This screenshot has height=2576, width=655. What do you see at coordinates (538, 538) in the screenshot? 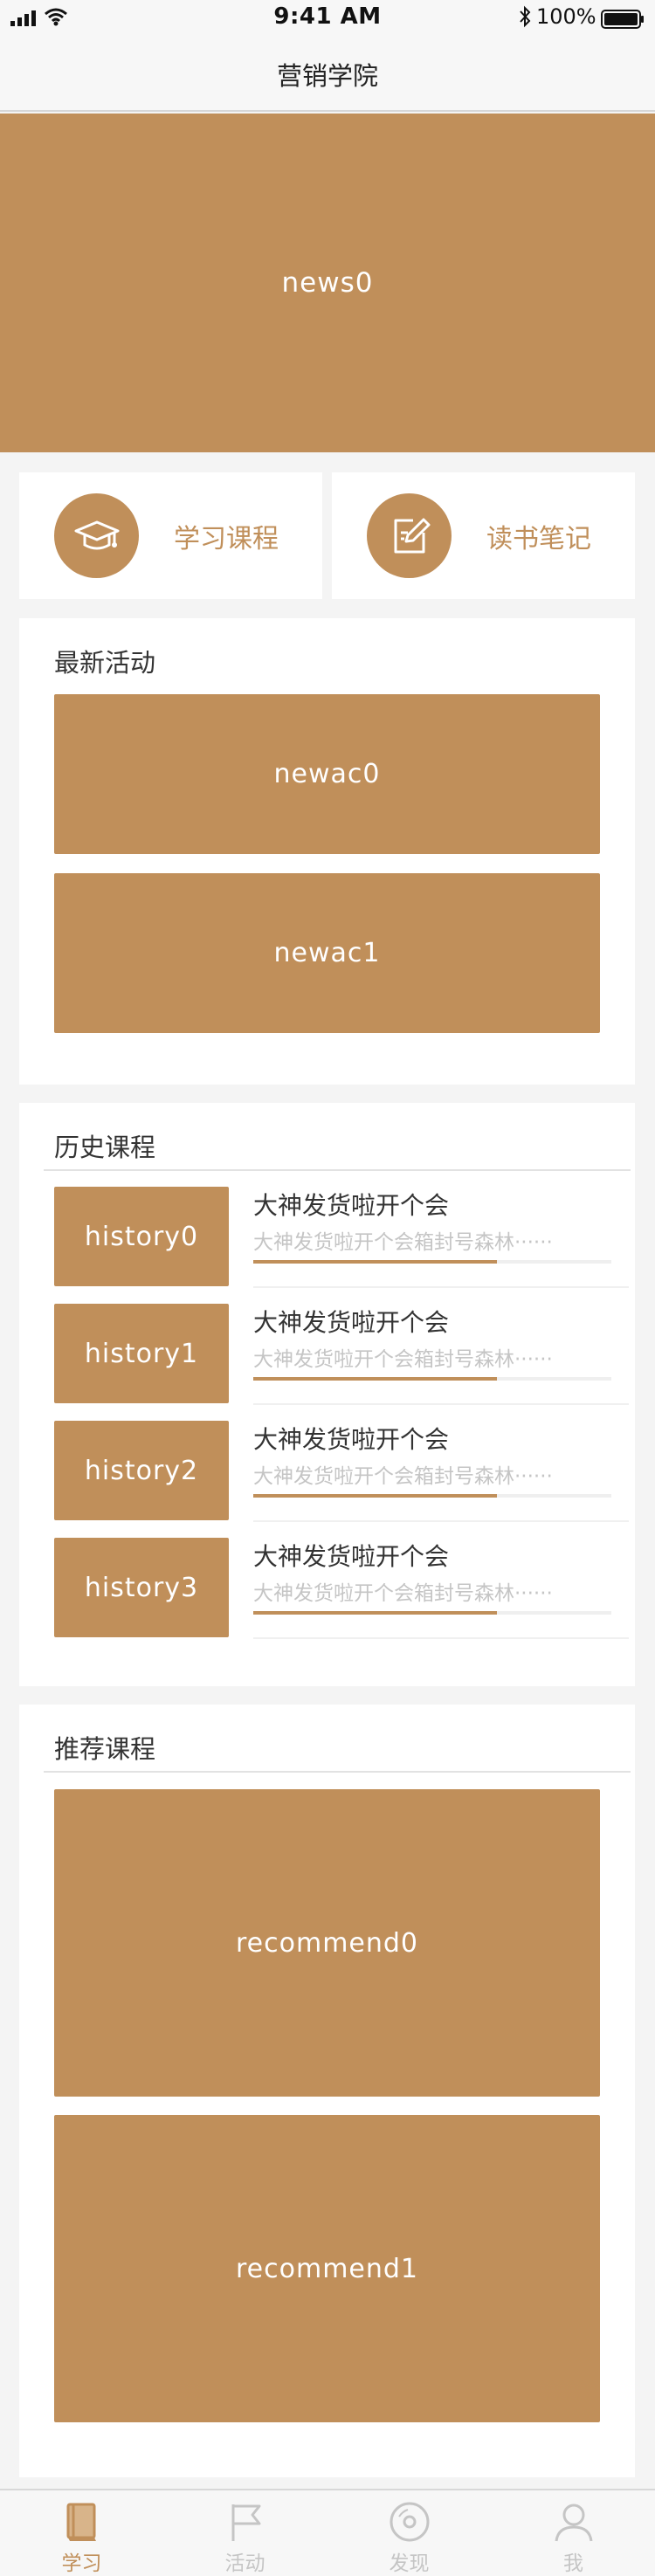
I see `reading-notes-label: 读书笔记` at bounding box center [538, 538].